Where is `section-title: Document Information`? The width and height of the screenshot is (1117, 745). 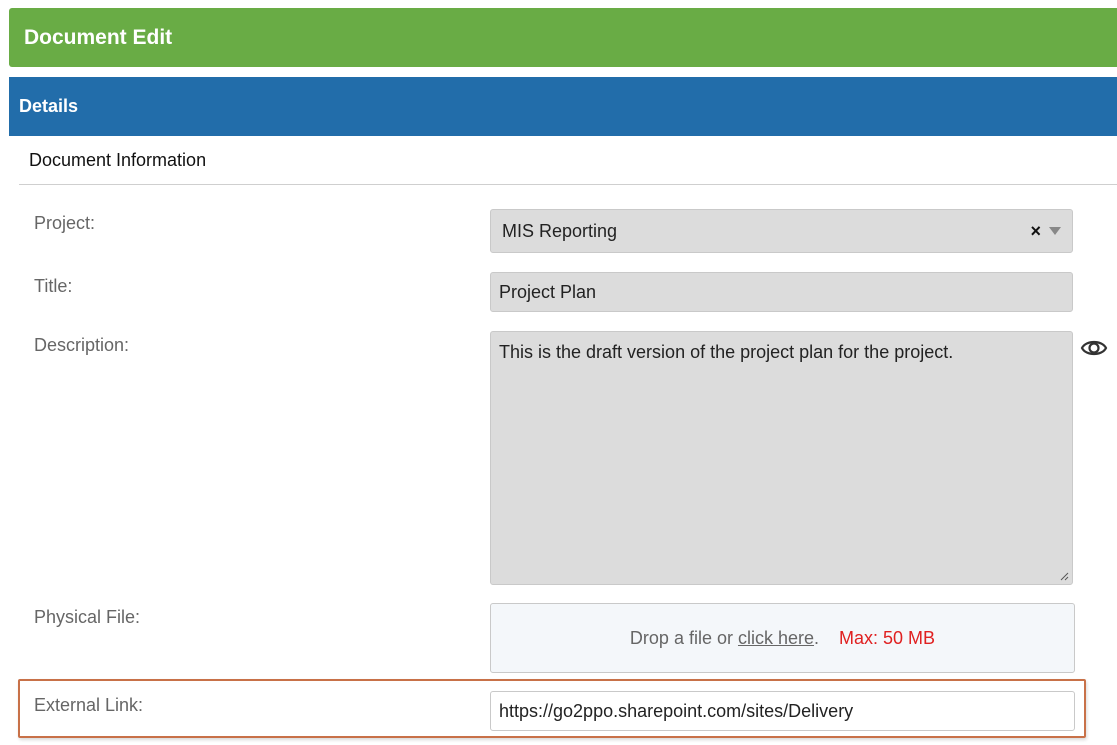 section-title: Document Information is located at coordinates (118, 159).